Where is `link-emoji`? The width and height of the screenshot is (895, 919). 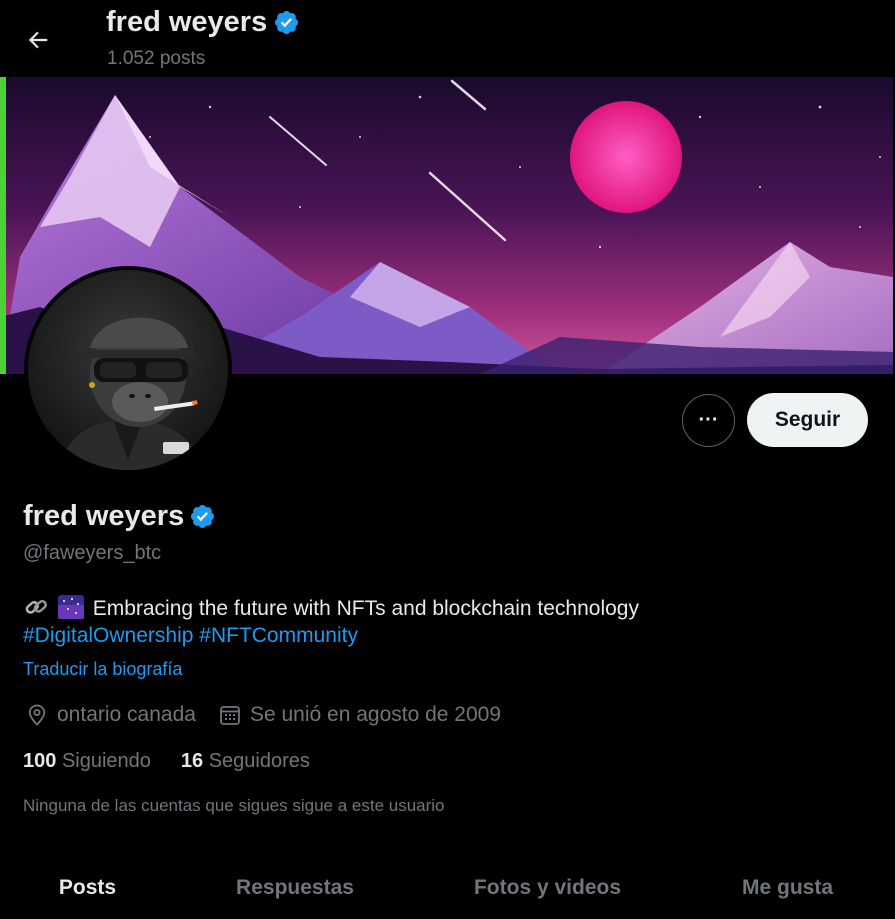
link-emoji is located at coordinates (36, 607).